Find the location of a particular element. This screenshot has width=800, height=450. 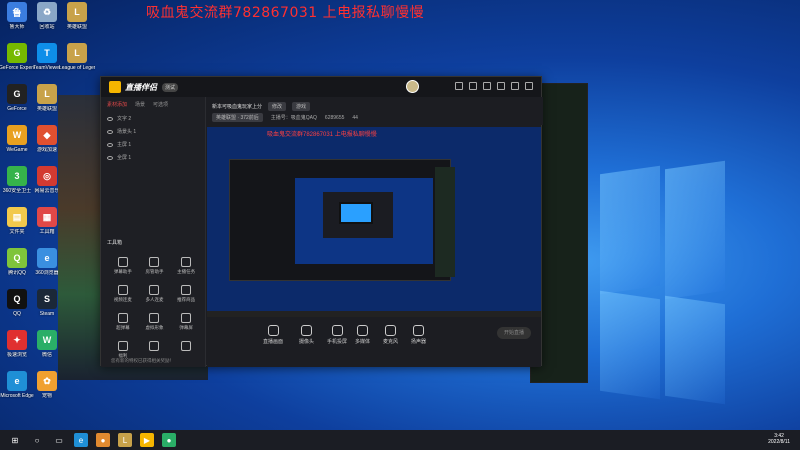

tool-item: 超弹幕 is located at coordinates (123, 322).